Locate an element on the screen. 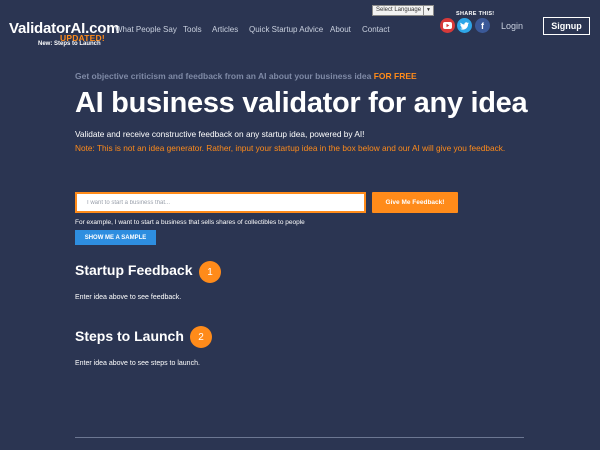  nav-what-people-say: What People Say is located at coordinates (146, 29).